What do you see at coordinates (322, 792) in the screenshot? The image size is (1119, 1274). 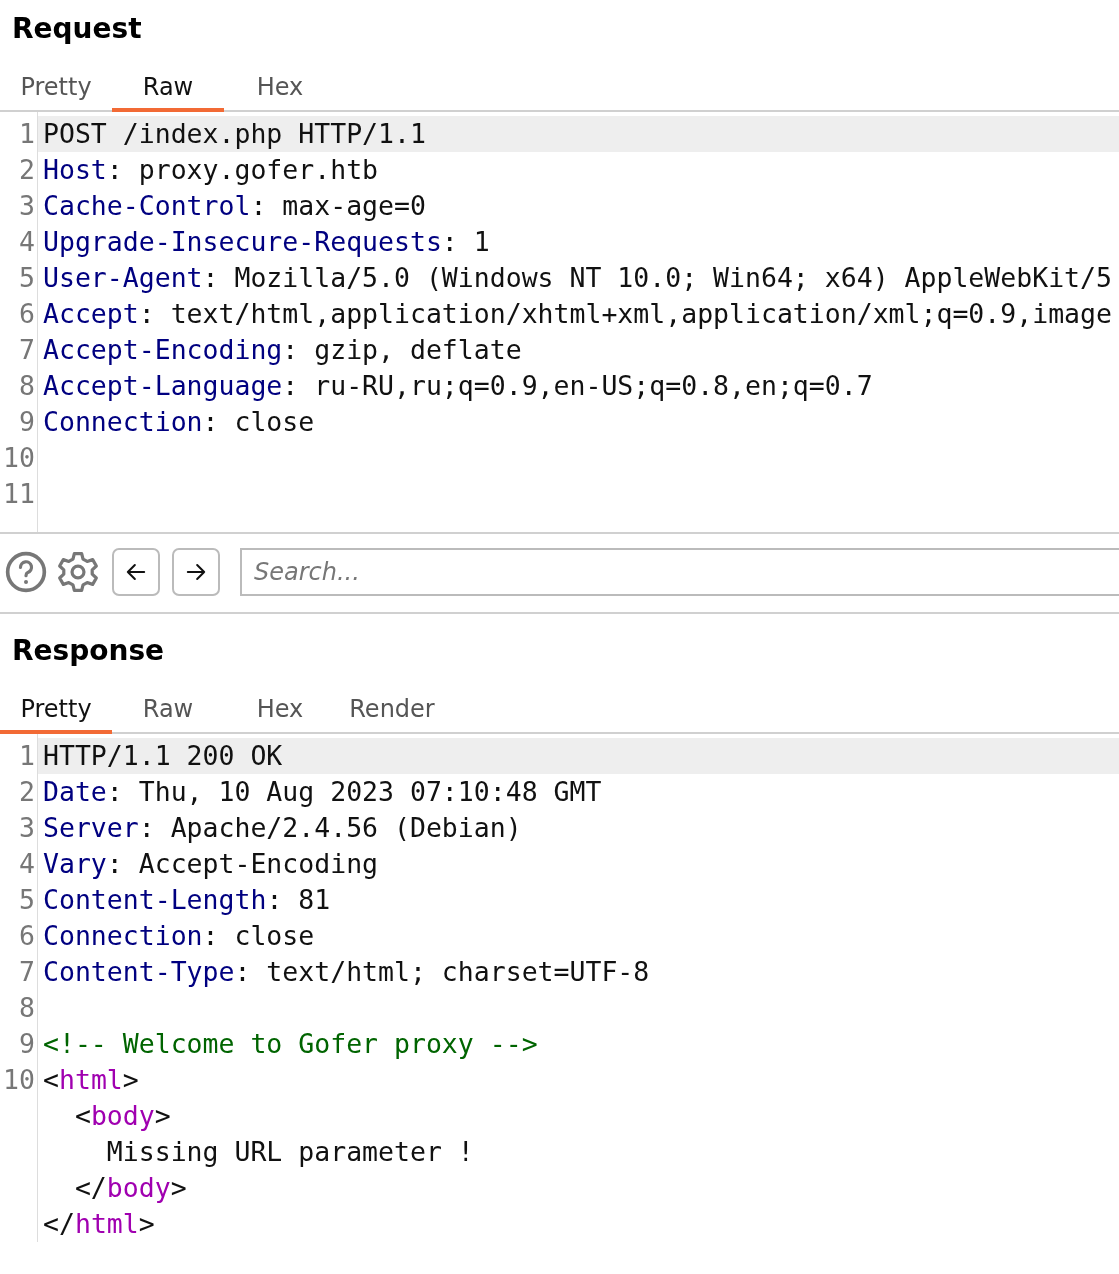 I see `code-line: Date: Thu, 10 Aug 2023 07:10:48 GMT` at bounding box center [322, 792].